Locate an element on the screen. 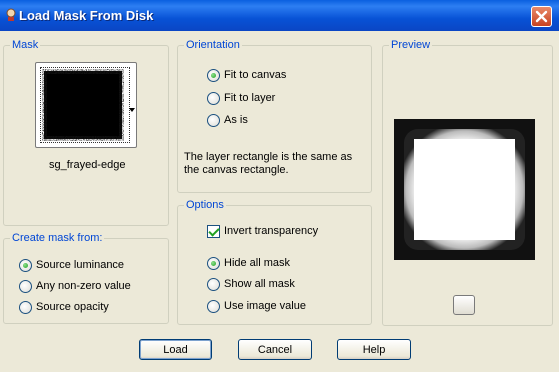 This screenshot has width=559, height=372. radio-hide-all-mask: Hide all mask is located at coordinates (248, 263).